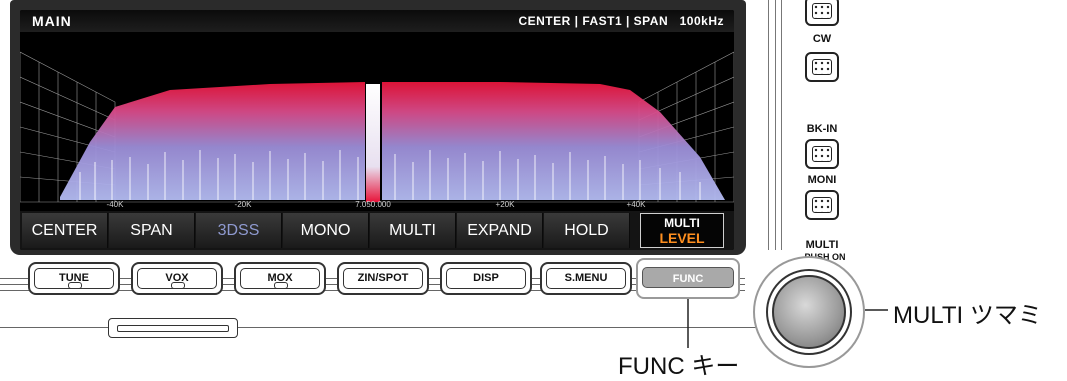  What do you see at coordinates (967, 315) in the screenshot?
I see `multi-knob-callout: MULTI ツマミ` at bounding box center [967, 315].